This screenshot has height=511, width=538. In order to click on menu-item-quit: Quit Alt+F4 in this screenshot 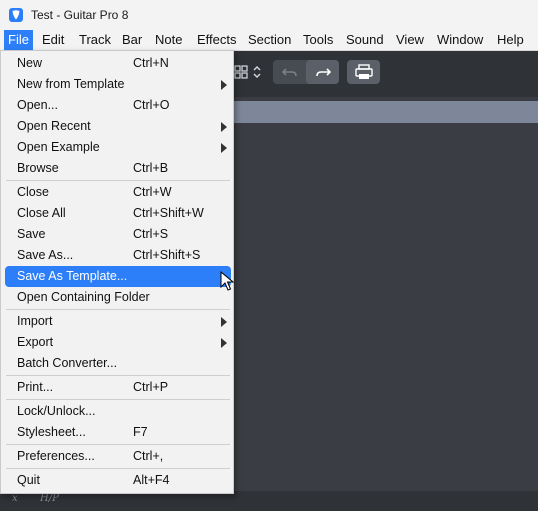, I will do `click(118, 480)`.